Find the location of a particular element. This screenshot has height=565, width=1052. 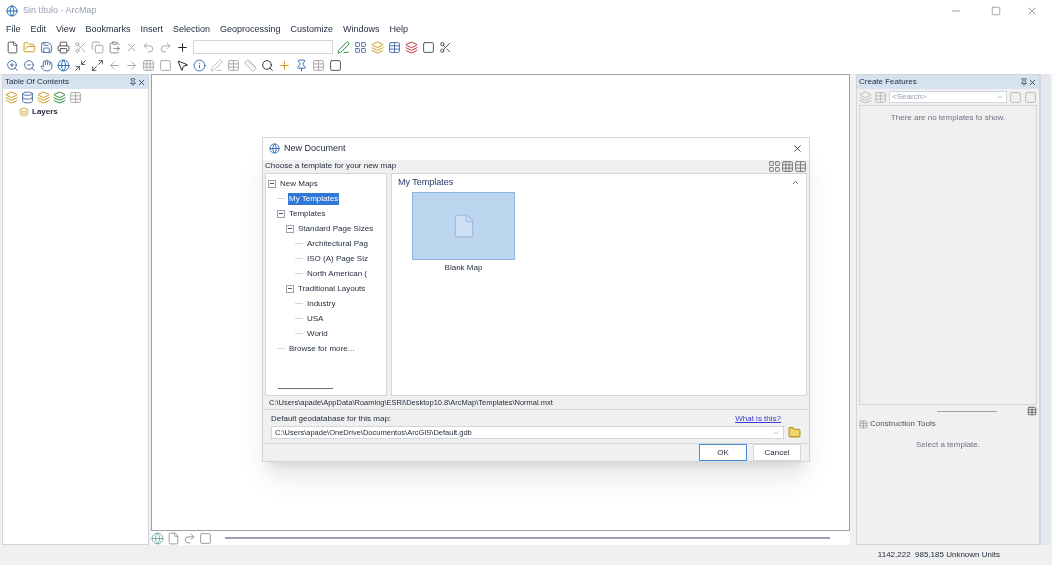

add-data-icon is located at coordinates (182, 47).